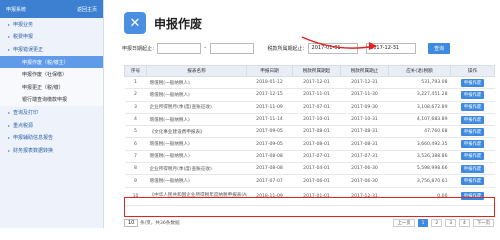 Image resolution: width=500 pixels, height=240 pixels. Describe the element at coordinates (364, 120) in the screenshot. I see `cell-to: 2017-10-31` at that location.